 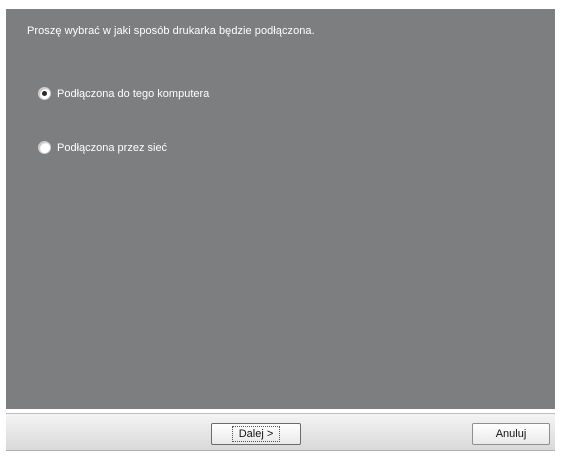 What do you see at coordinates (112, 147) in the screenshot?
I see `radio-option-label: Podłączona przez sieć` at bounding box center [112, 147].